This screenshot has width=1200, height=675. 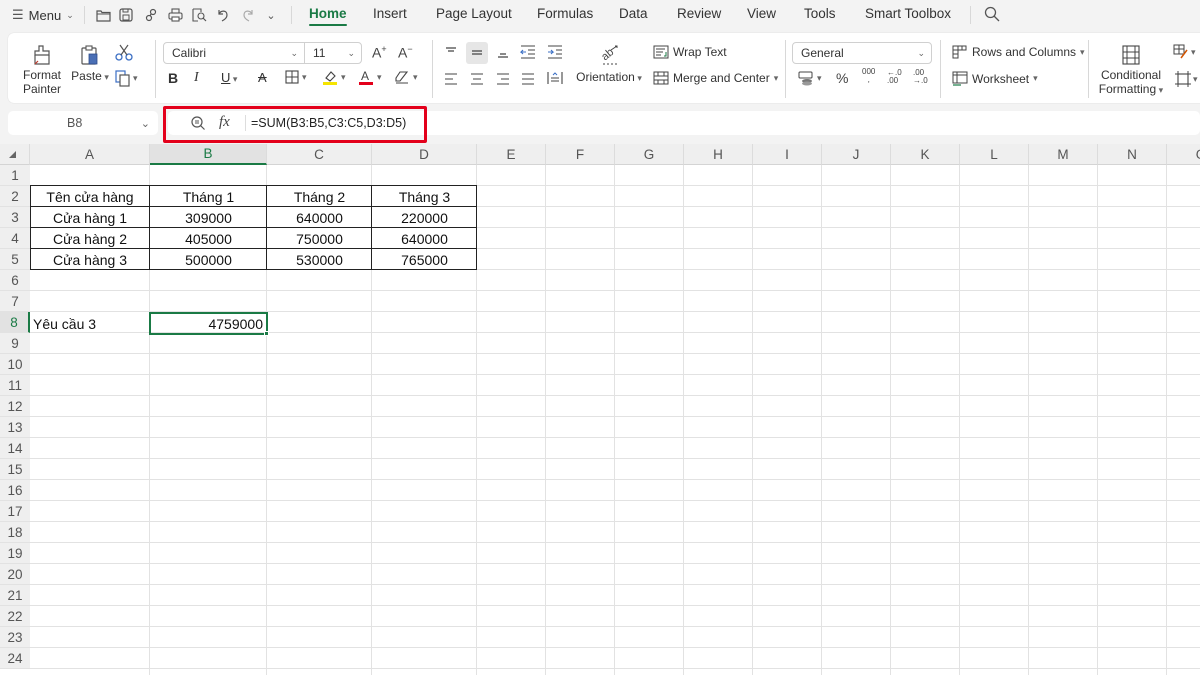 I want to click on row-header-14: 14, so click(x=15, y=448).